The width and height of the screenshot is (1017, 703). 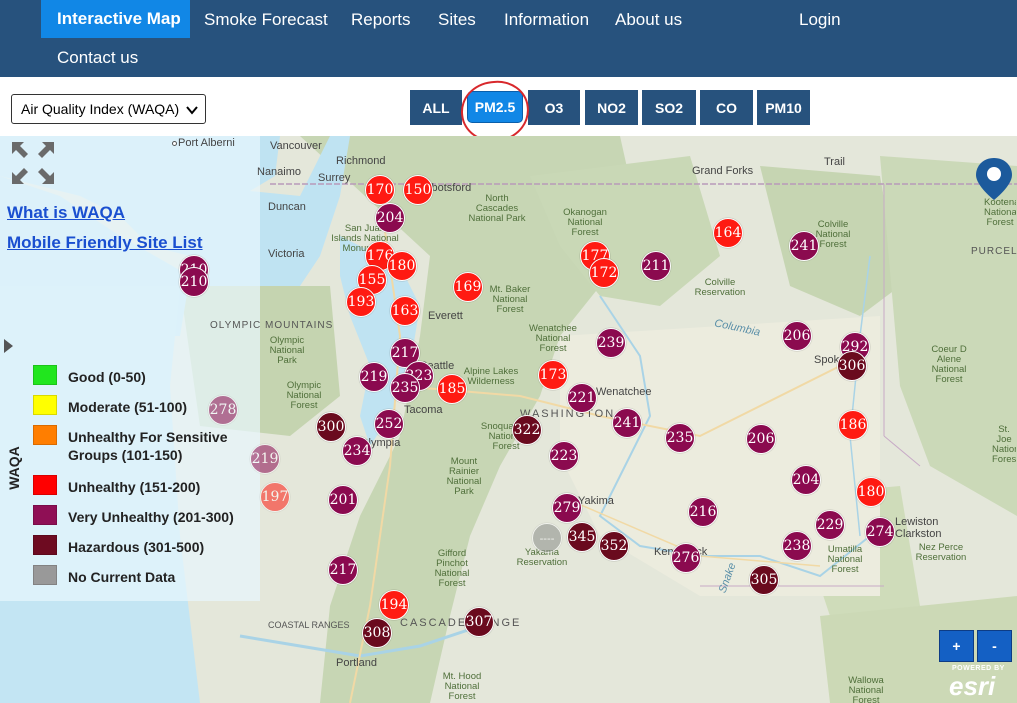 What do you see at coordinates (334, 178) in the screenshot?
I see `city-label: Surrey` at bounding box center [334, 178].